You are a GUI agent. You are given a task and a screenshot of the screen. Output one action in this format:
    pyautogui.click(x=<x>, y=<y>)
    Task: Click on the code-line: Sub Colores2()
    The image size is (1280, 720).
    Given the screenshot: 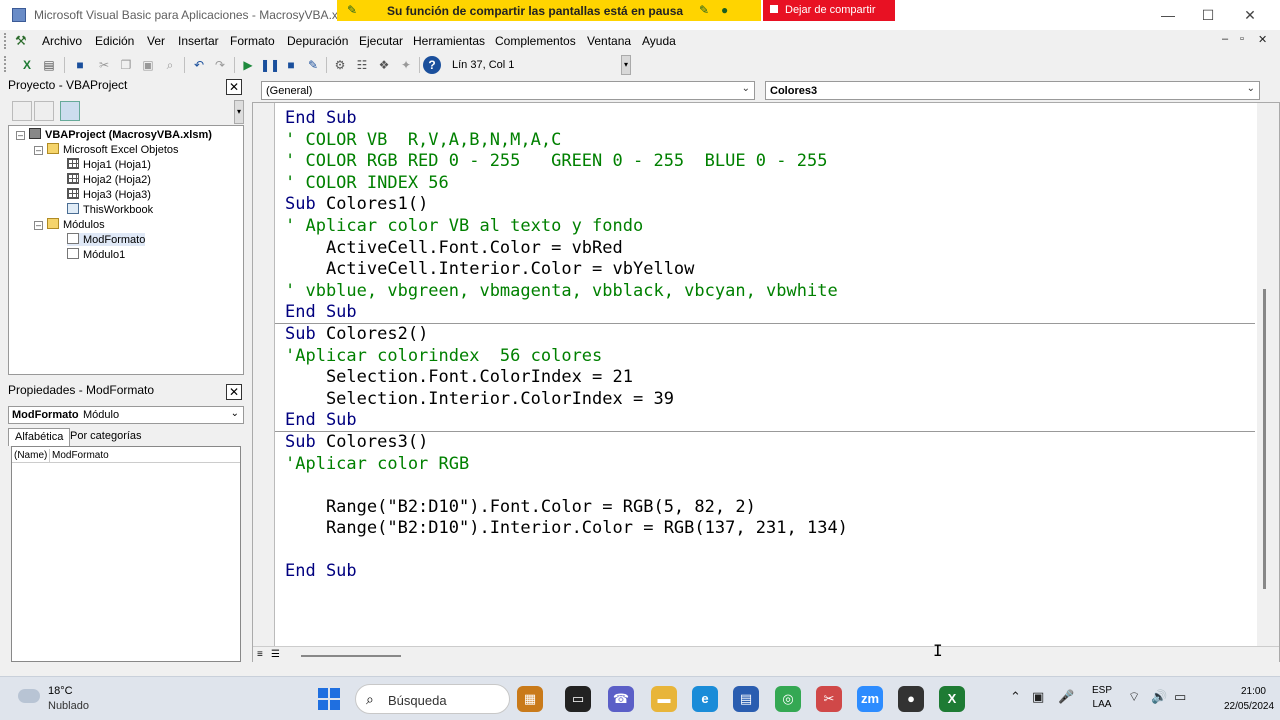 What is the action you would take?
    pyautogui.click(x=770, y=335)
    